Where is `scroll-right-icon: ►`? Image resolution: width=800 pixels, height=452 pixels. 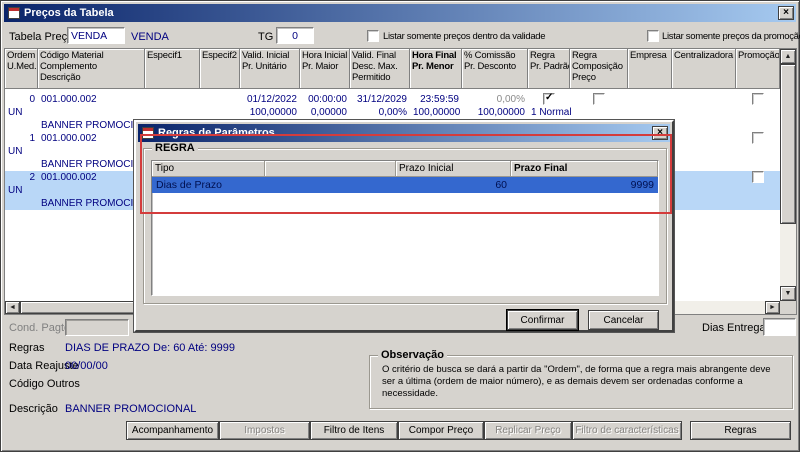
scroll-right-icon: ► is located at coordinates (772, 307).